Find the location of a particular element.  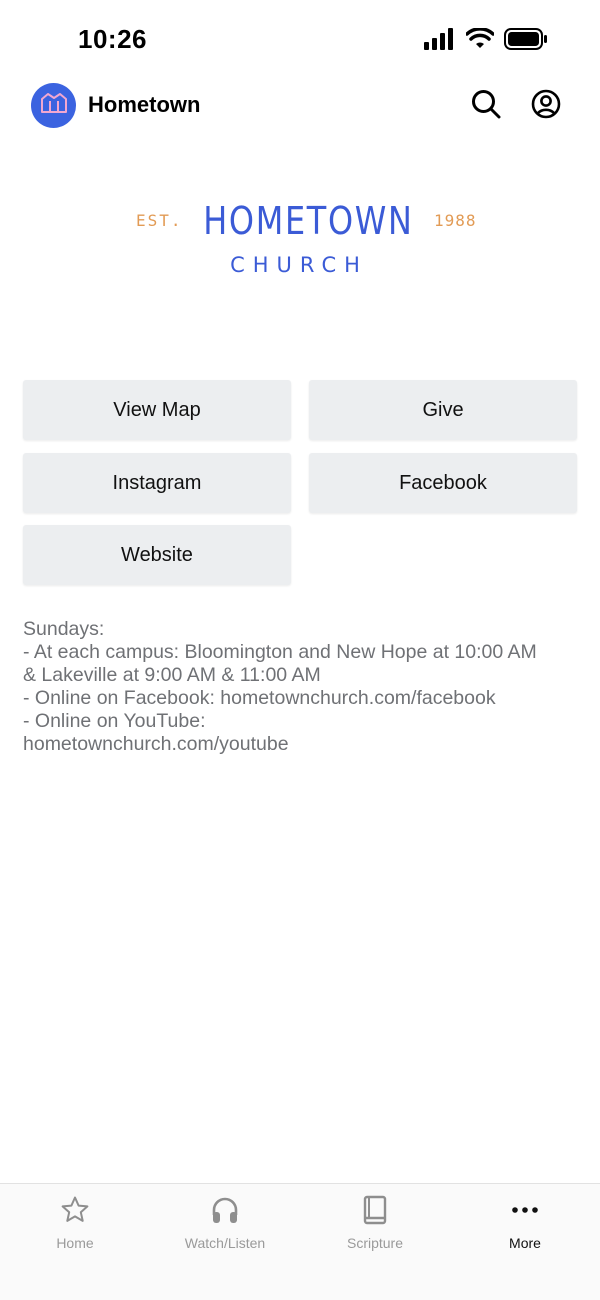

tab-bar: Home Watch/Listen Scripture More is located at coordinates (300, 1241).